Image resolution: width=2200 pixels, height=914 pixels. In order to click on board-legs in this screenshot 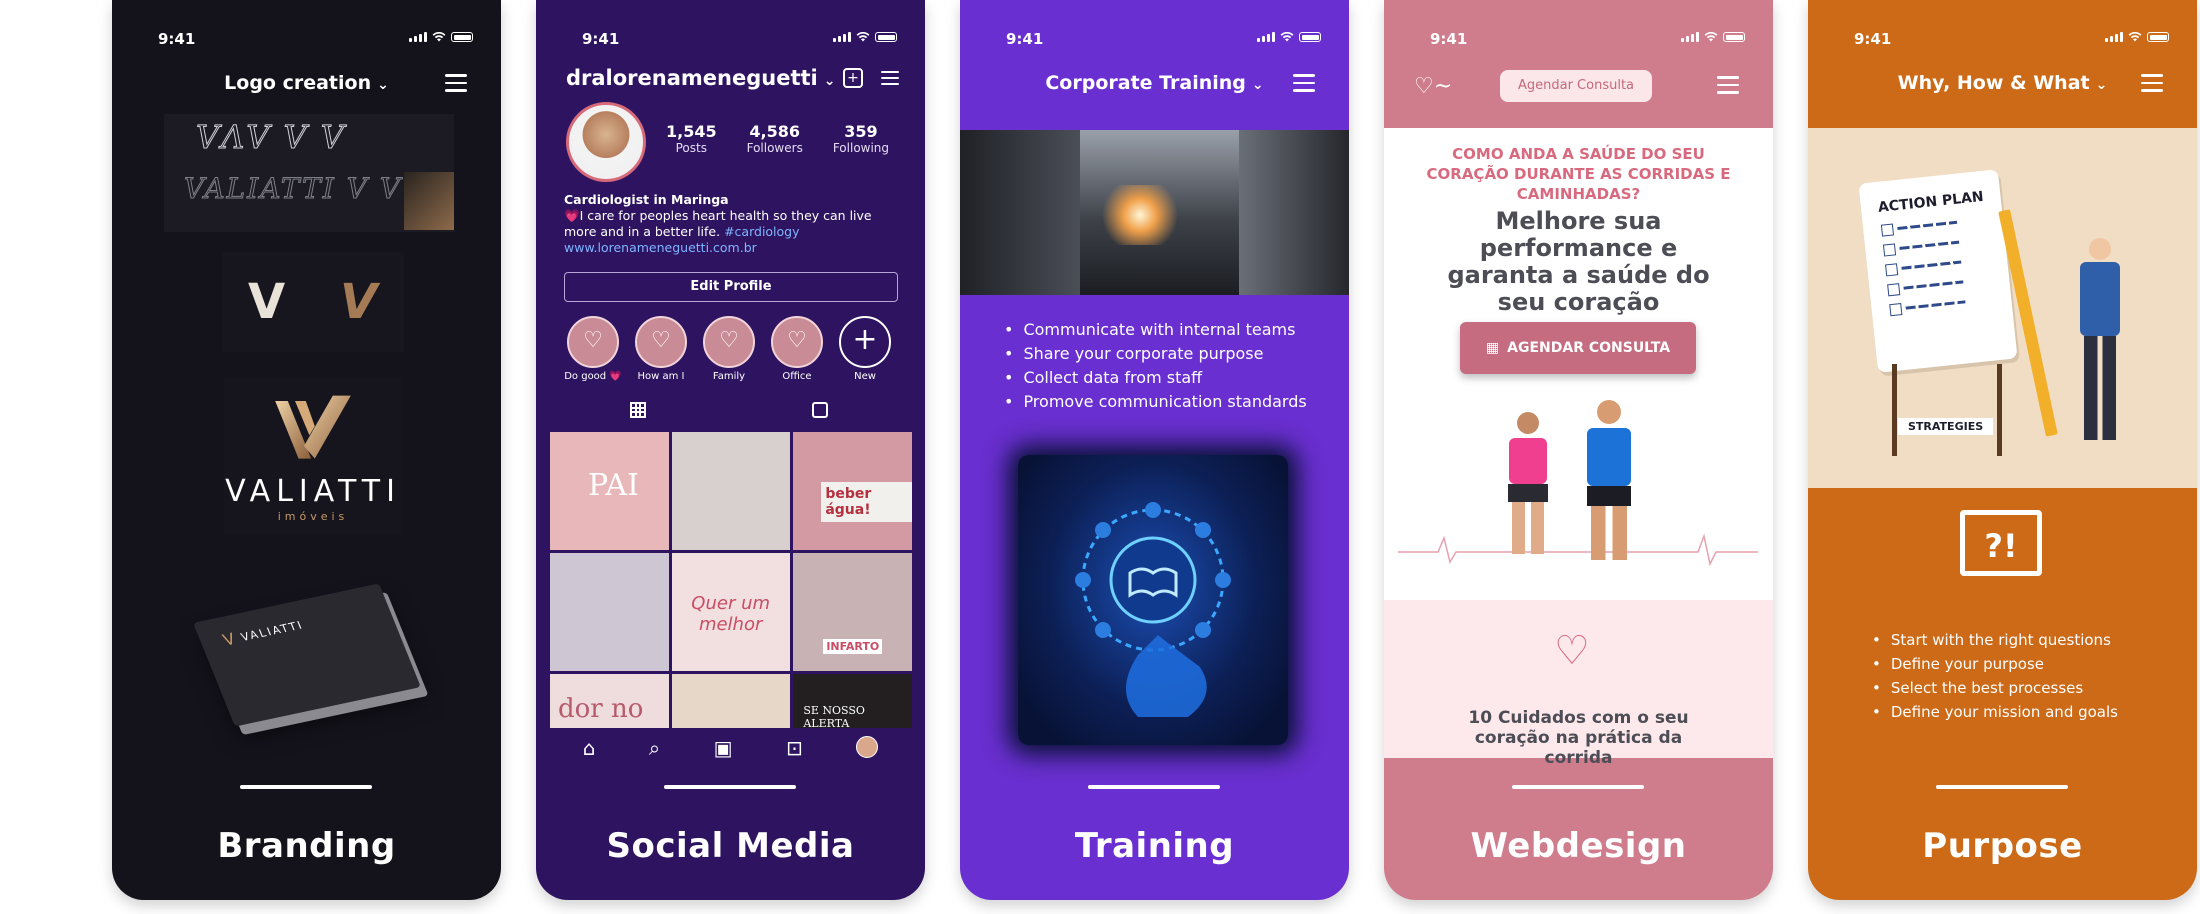, I will do `click(1947, 410)`.